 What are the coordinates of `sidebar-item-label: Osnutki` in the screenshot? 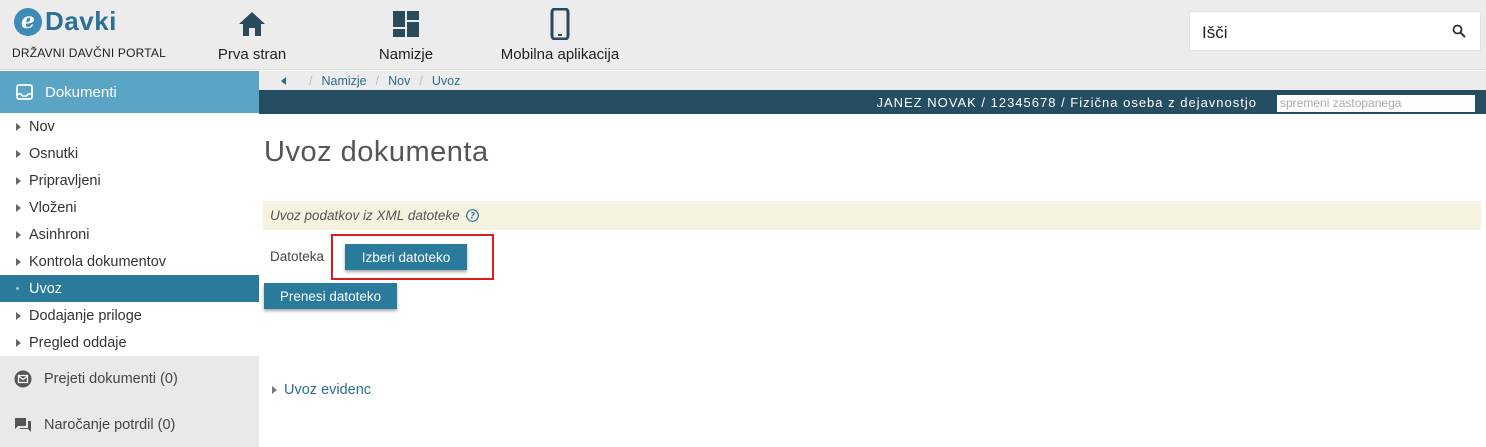 It's located at (54, 153).